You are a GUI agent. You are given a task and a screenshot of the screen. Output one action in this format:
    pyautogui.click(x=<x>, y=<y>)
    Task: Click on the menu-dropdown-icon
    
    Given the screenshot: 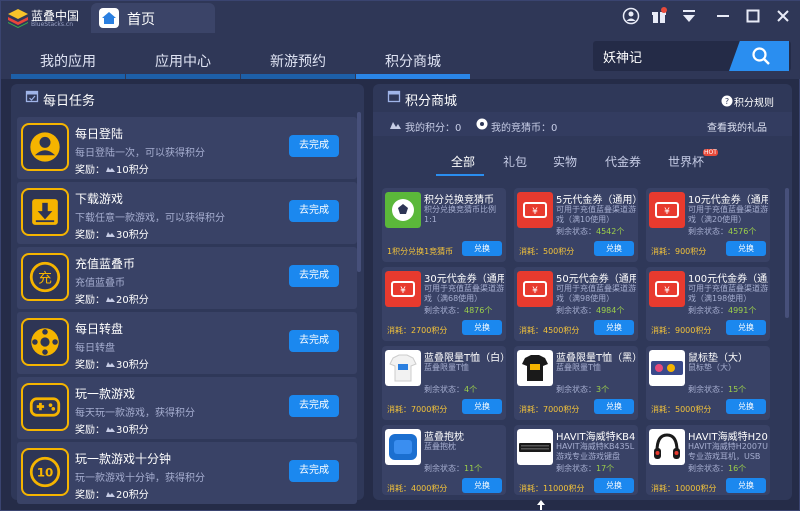 What is the action you would take?
    pyautogui.click(x=689, y=17)
    